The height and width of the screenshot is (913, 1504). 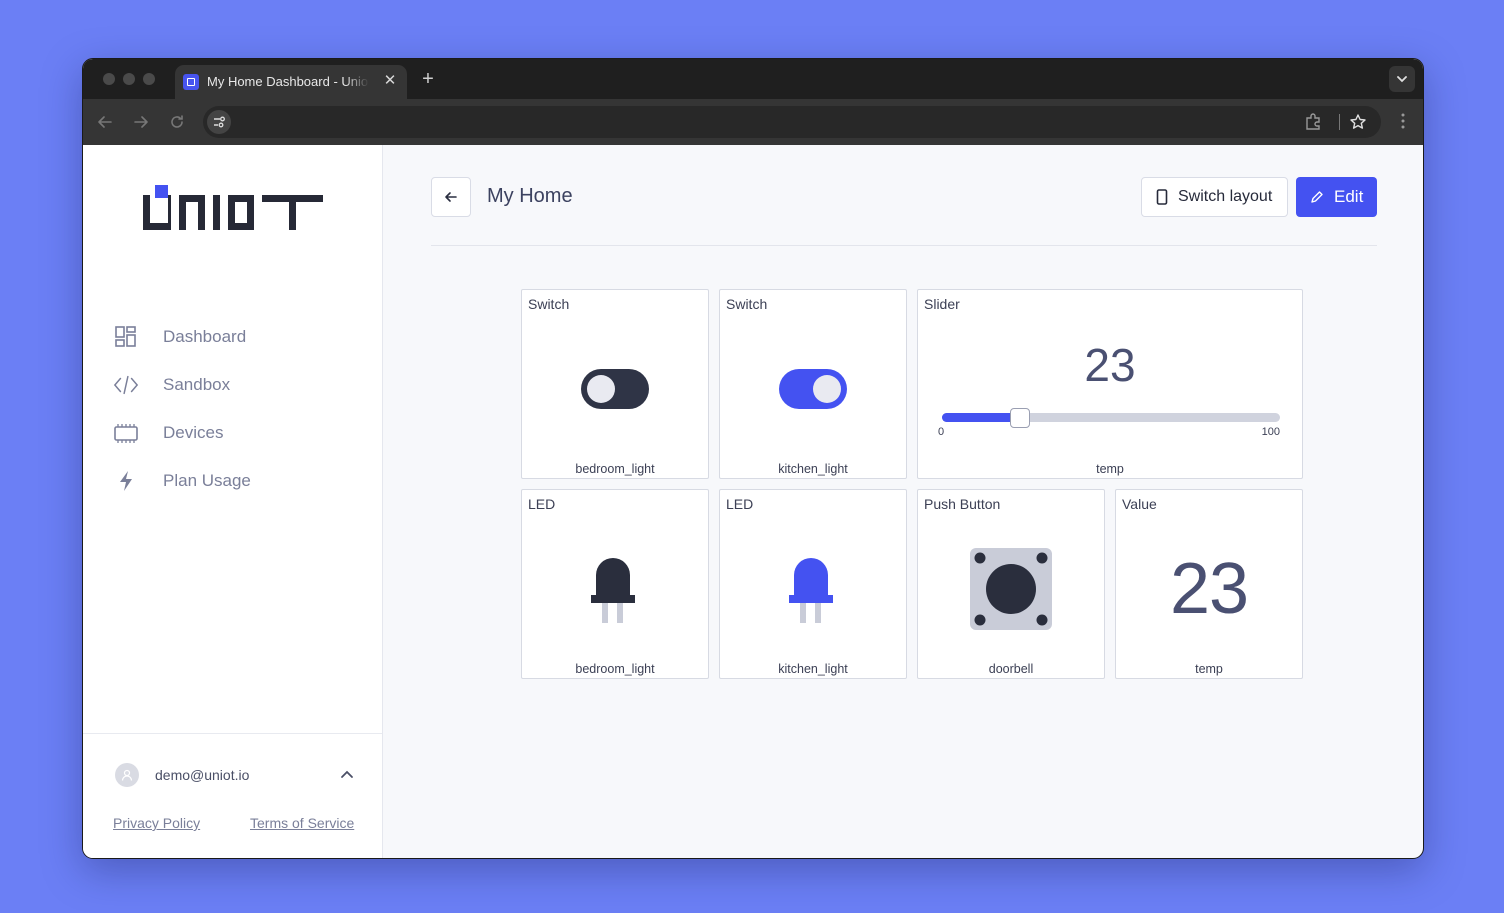 What do you see at coordinates (126, 337) in the screenshot?
I see `dashboard-icon` at bounding box center [126, 337].